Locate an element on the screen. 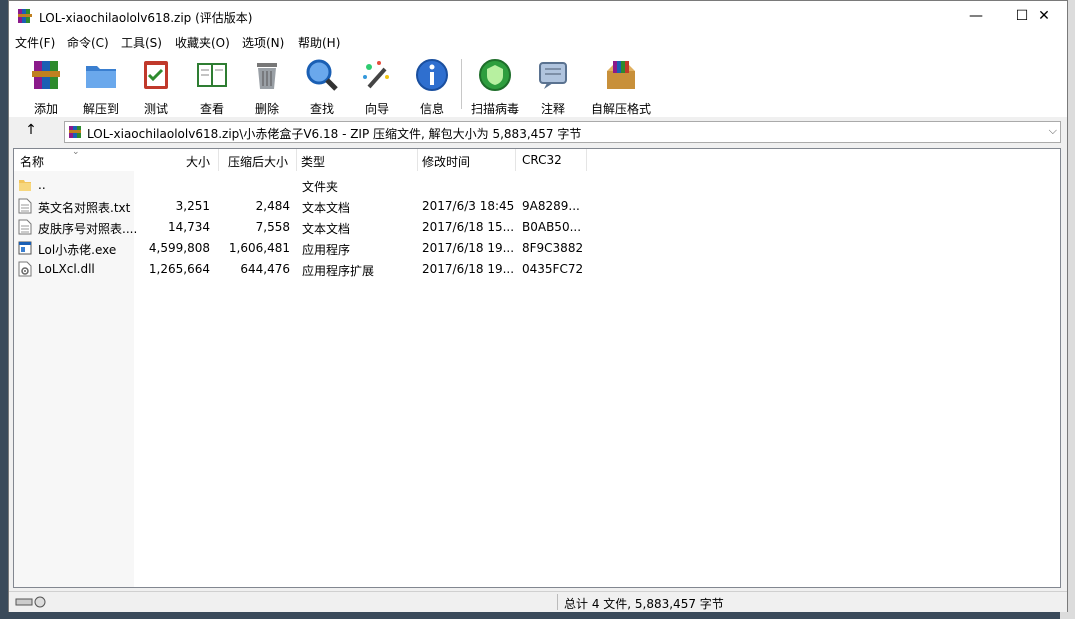 The image size is (1075, 619). menu-favorites: 收藏夹(O) is located at coordinates (202, 42).